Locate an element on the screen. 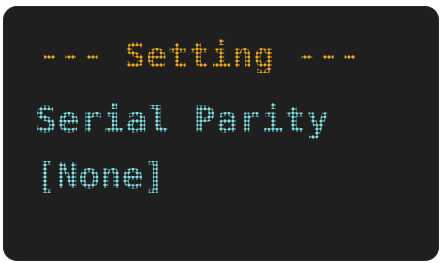 The width and height of the screenshot is (441, 263). setting-parameter-name: Serial Parity is located at coordinates (182, 120).